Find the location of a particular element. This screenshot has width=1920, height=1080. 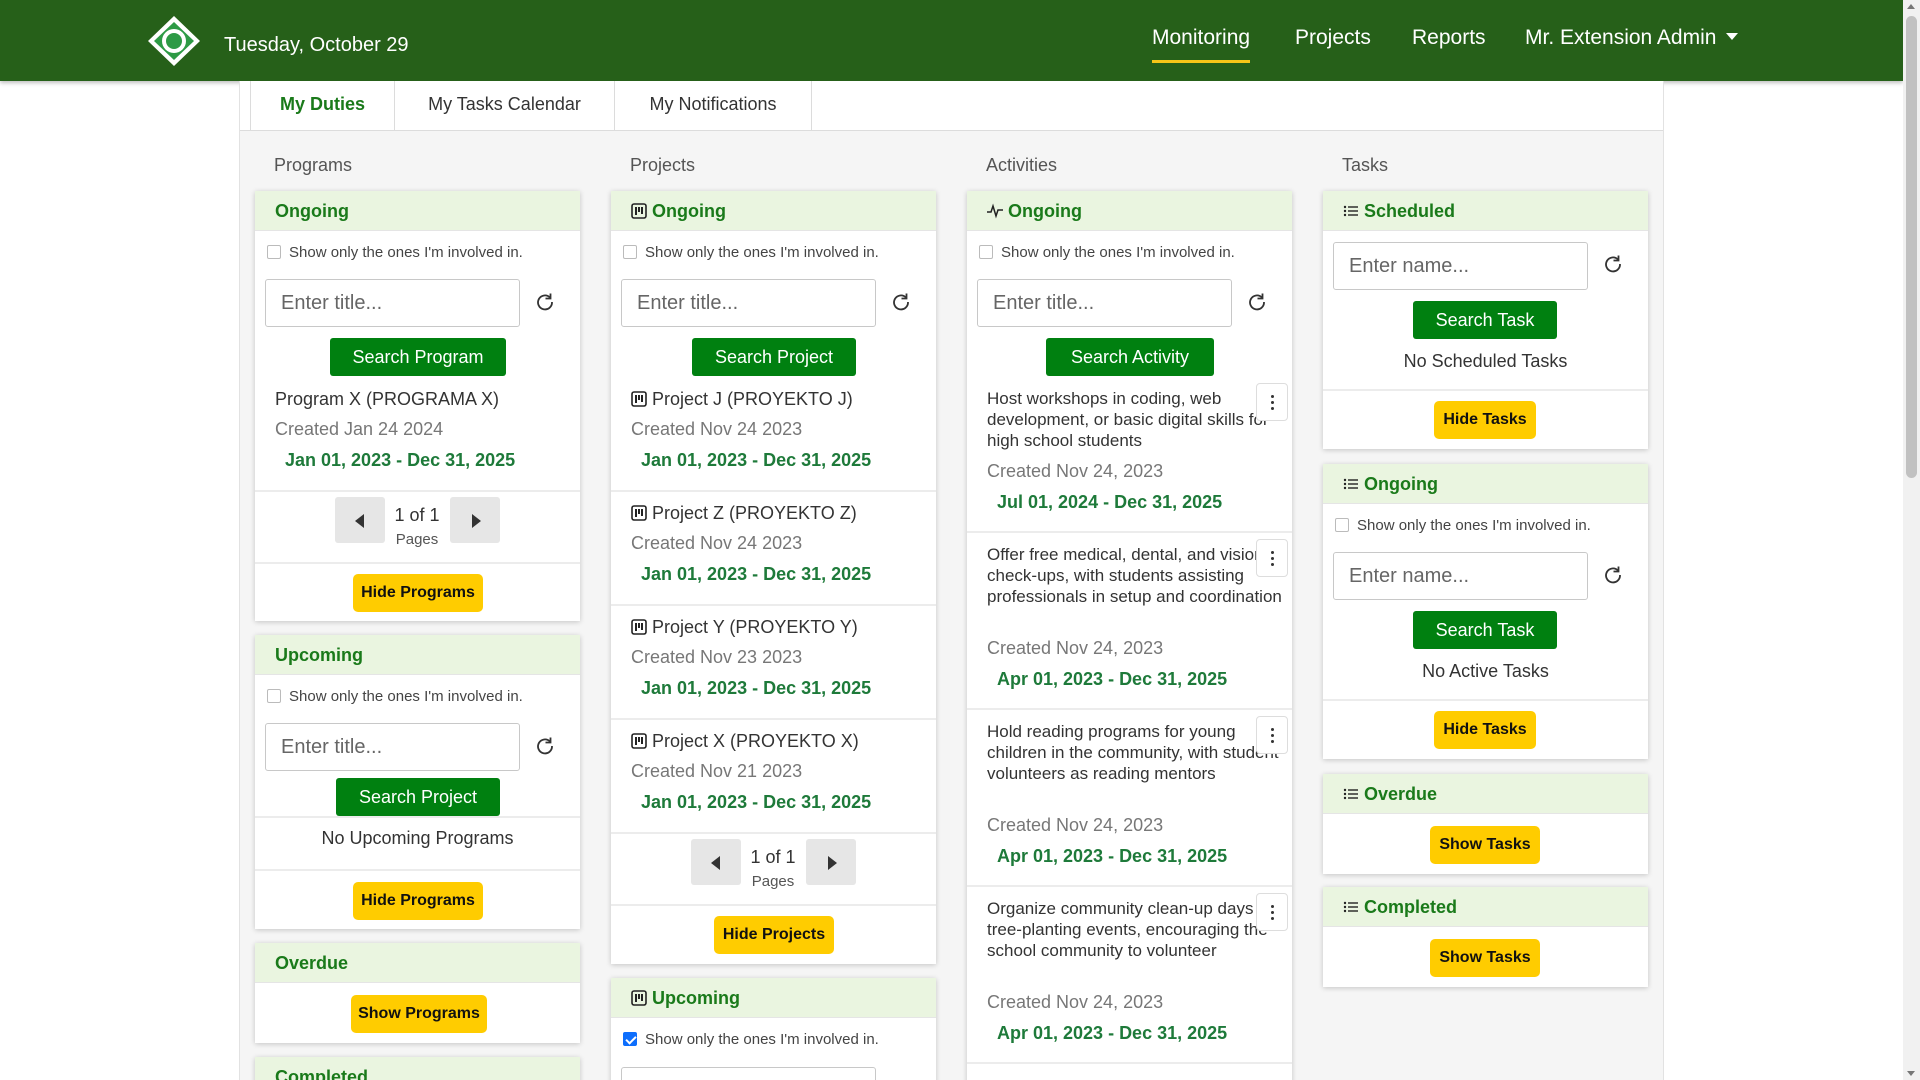

programs-completed-card: Completed is located at coordinates (417, 1068).